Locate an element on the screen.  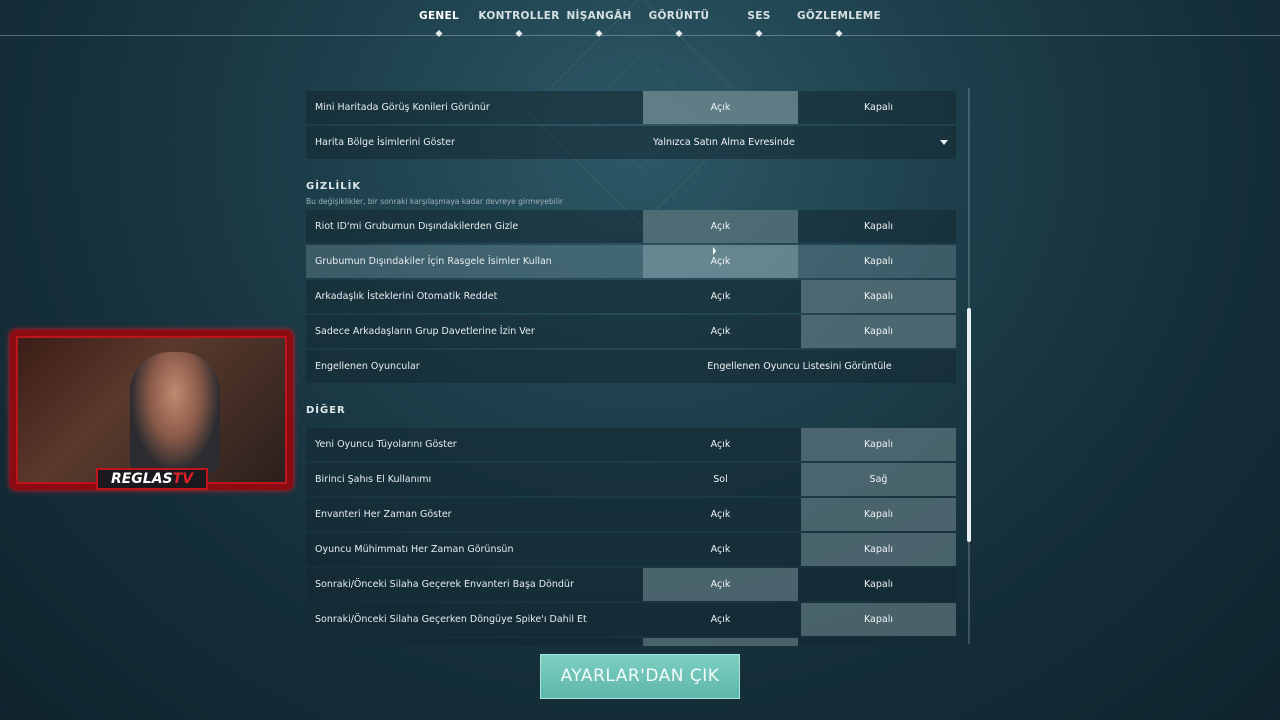
tab-kontroller: KONTROLLER is located at coordinates (518, 16).